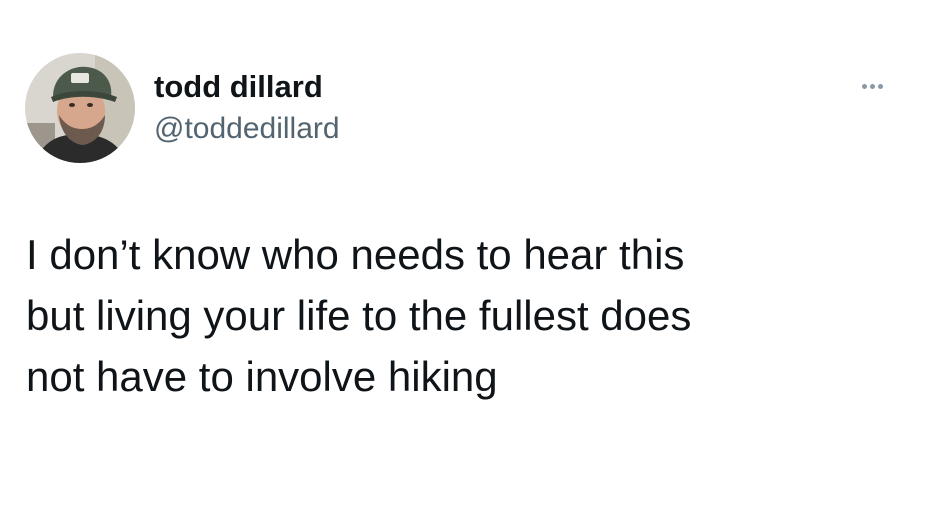  I want to click on author-display-name: todd dillard, so click(238, 87).